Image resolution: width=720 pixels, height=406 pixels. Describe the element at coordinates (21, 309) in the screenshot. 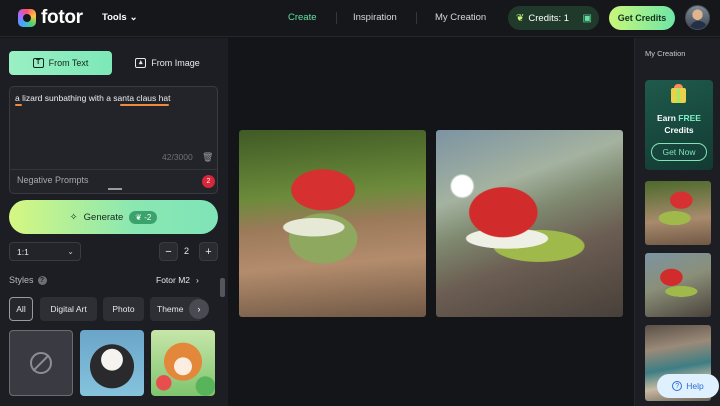

I see `style-chip-all: All` at that location.